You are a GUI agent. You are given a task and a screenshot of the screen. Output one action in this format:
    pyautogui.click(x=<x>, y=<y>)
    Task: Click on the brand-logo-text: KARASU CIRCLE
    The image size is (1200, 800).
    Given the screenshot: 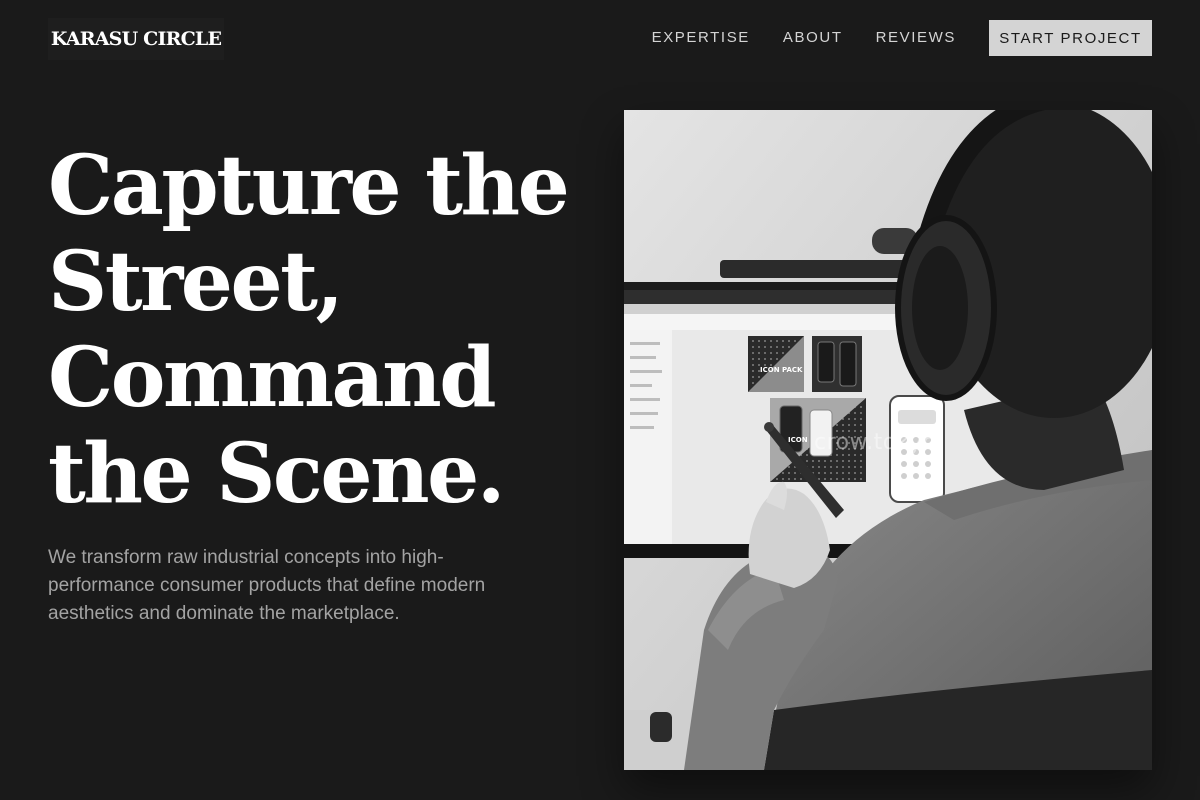 What is the action you would take?
    pyautogui.click(x=136, y=39)
    